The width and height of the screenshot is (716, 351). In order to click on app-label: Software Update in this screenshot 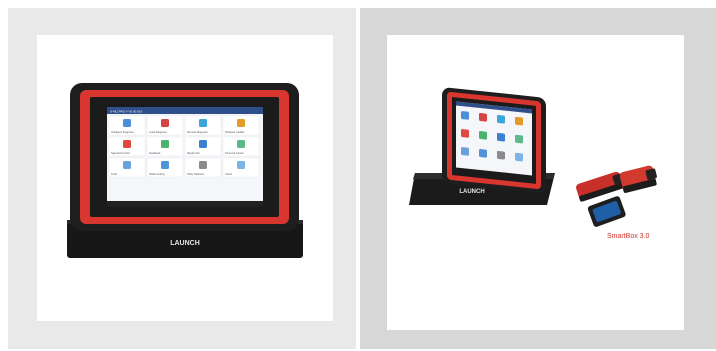, I will do `click(235, 132)`.